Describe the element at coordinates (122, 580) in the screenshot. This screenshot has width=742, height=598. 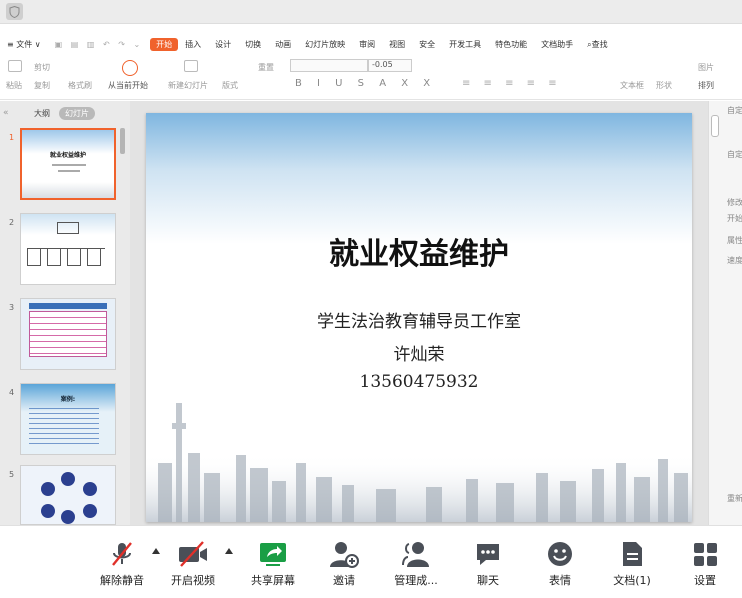
I see `unmute-label: 解除静音` at that location.